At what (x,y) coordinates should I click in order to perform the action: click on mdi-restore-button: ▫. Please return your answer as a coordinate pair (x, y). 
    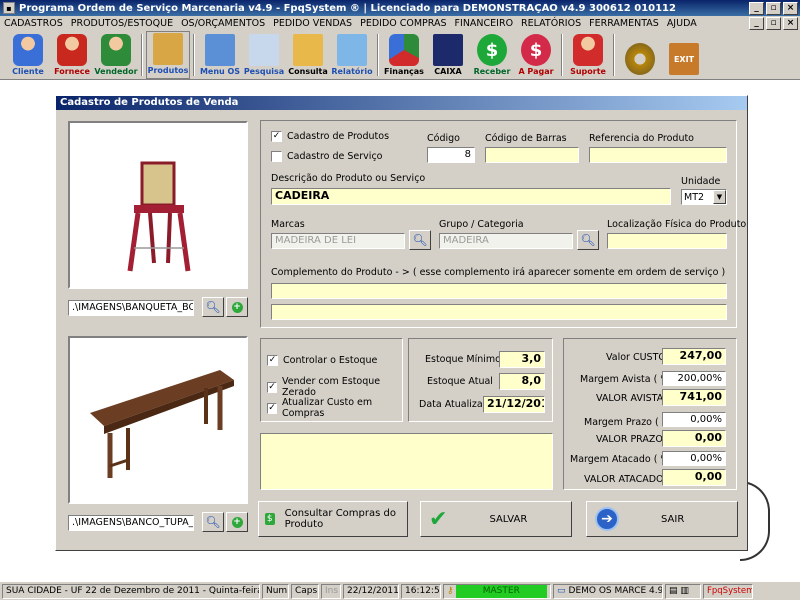
    Looking at the image, I should click on (773, 23).